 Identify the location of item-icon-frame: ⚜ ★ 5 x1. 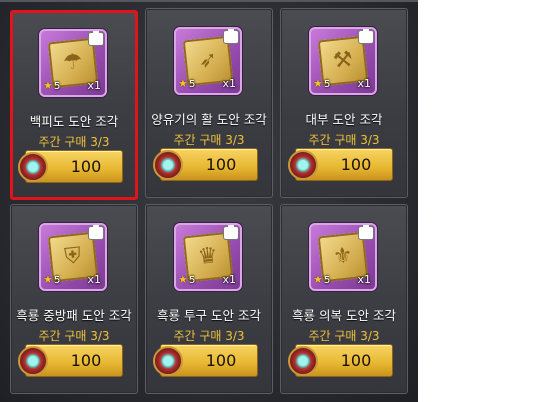
(343, 257).